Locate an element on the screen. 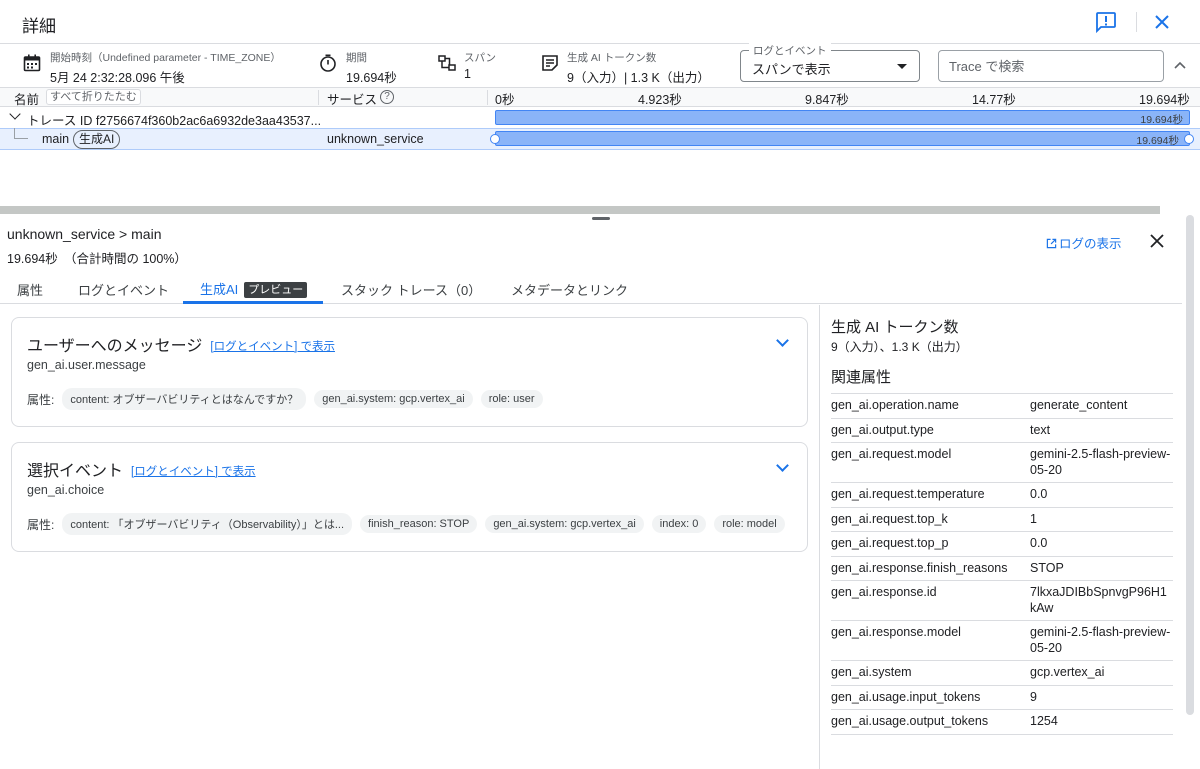 The height and width of the screenshot is (769, 1200). attribute-key: gen_ai.operation.name is located at coordinates (930, 405).